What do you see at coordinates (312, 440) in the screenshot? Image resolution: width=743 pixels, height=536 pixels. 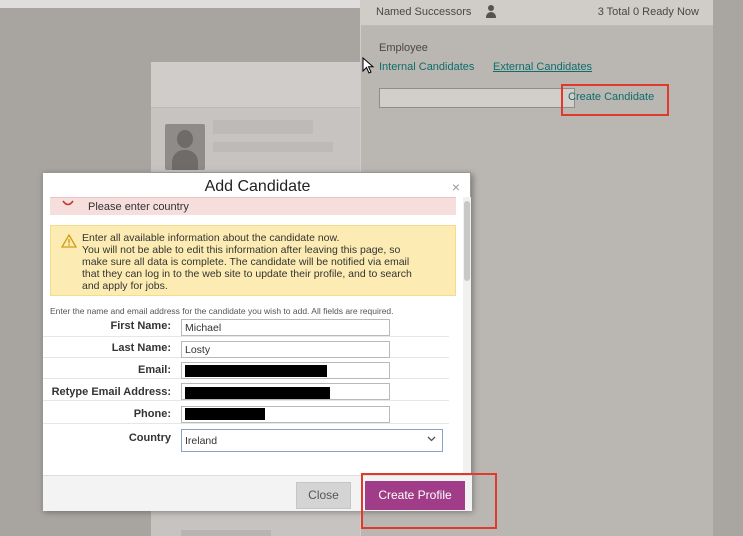 I see `country-select: Ireland` at bounding box center [312, 440].